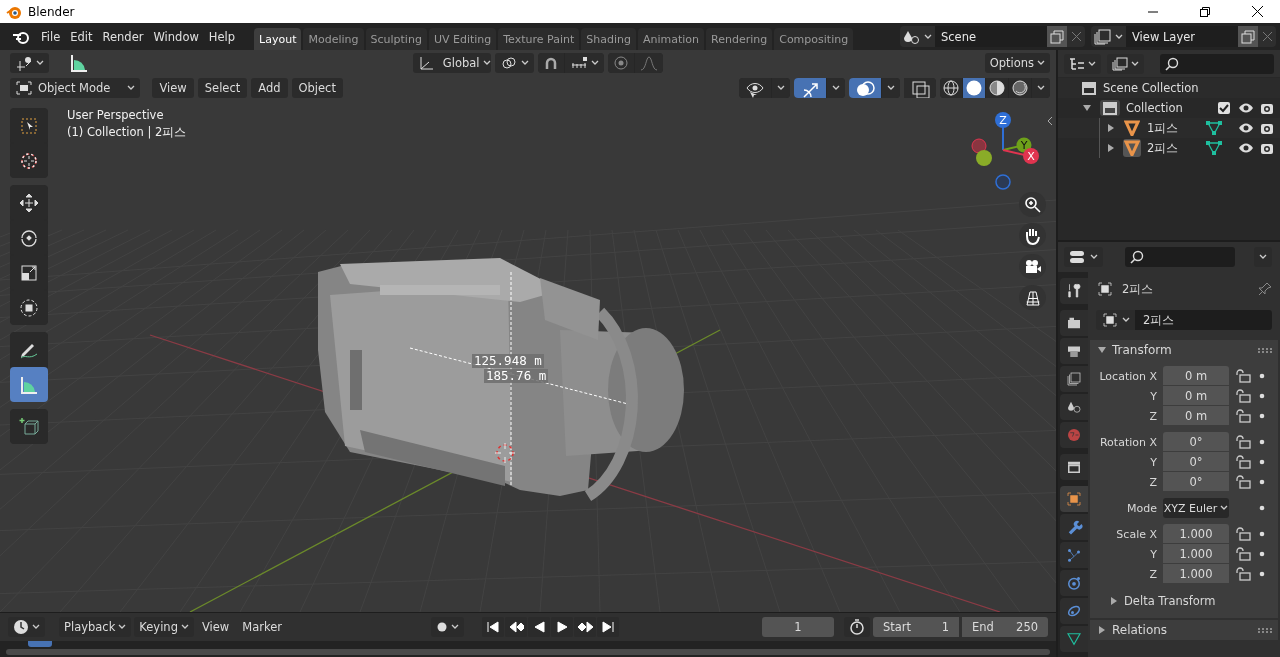  I want to click on workspace-tab: Sculpting, so click(396, 39).